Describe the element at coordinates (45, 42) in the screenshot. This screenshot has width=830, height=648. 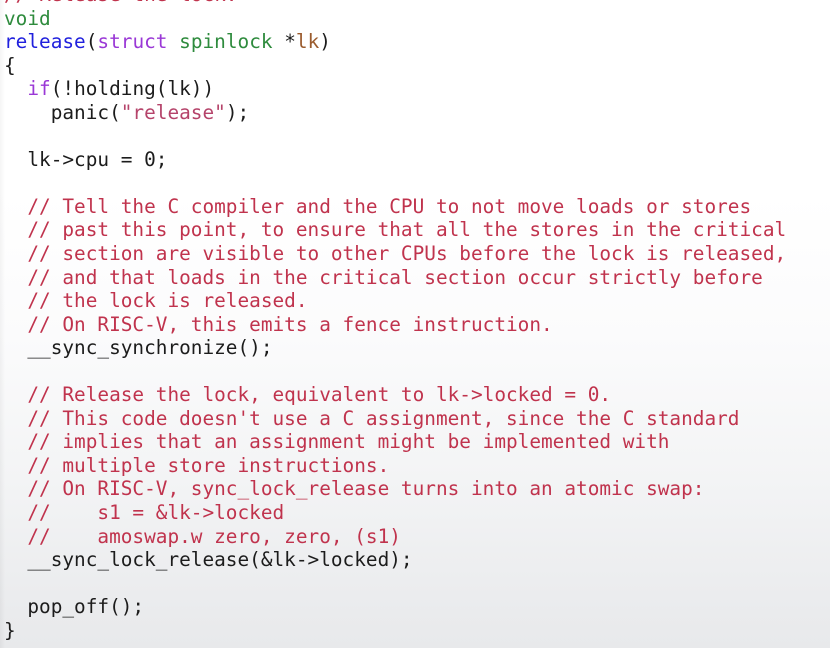
I see `code-token: release` at that location.